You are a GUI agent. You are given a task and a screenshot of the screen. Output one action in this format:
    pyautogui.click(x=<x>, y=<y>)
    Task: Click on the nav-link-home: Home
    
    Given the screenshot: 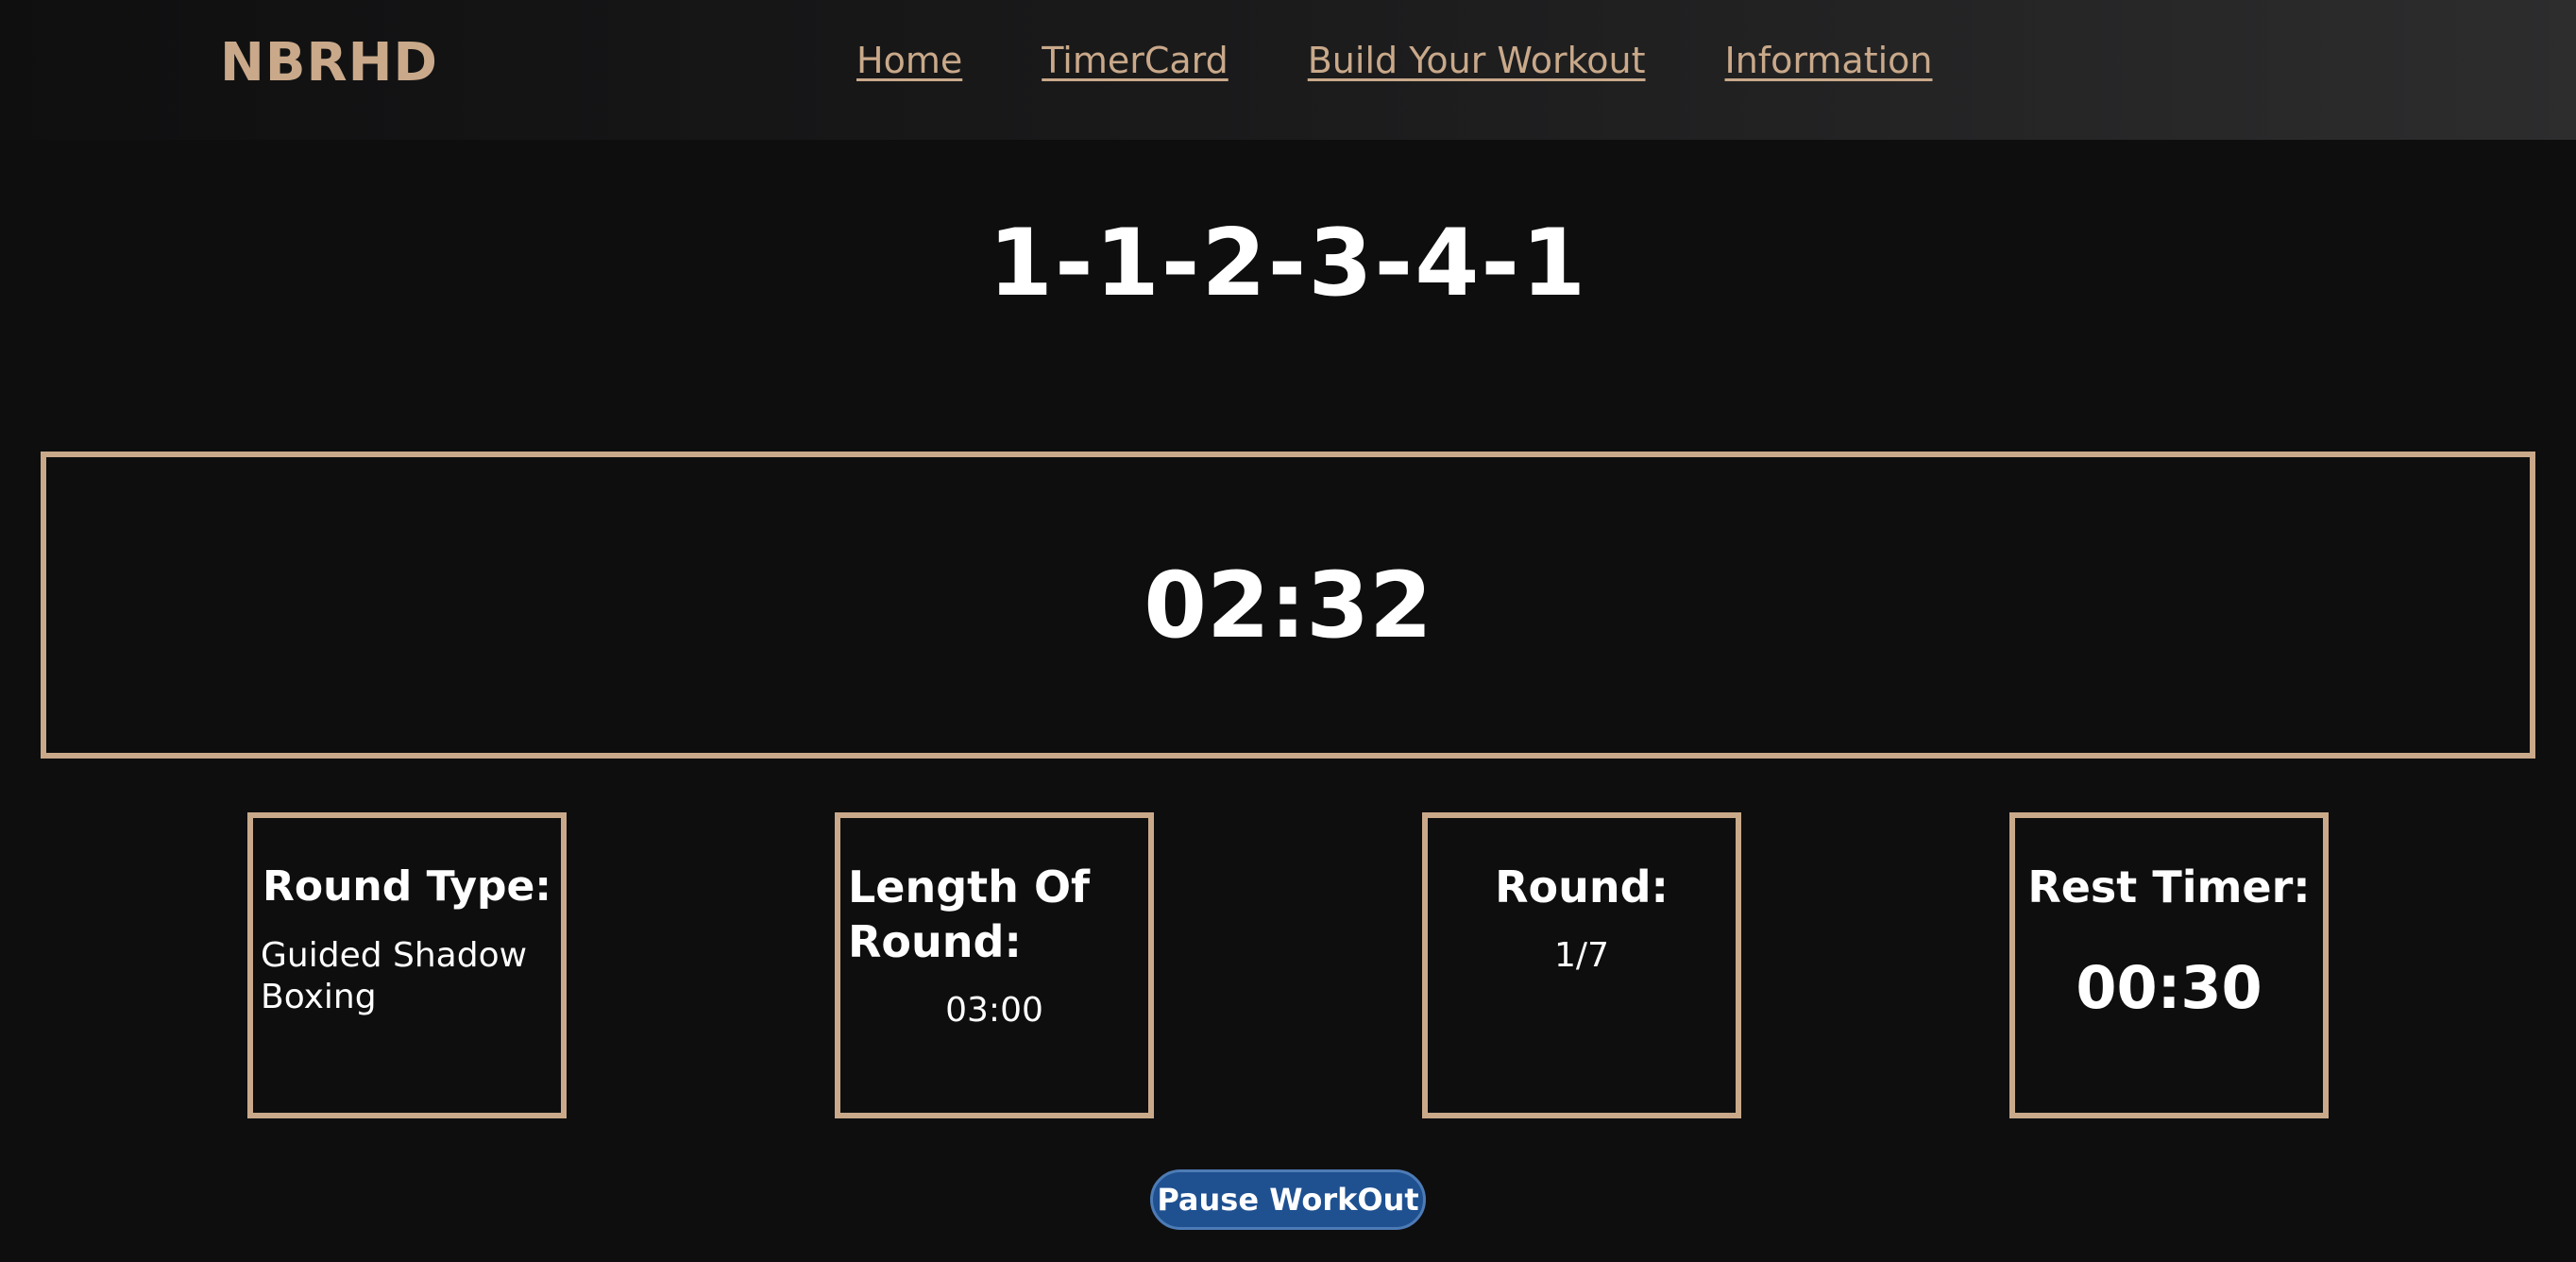 What is the action you would take?
    pyautogui.click(x=909, y=61)
    